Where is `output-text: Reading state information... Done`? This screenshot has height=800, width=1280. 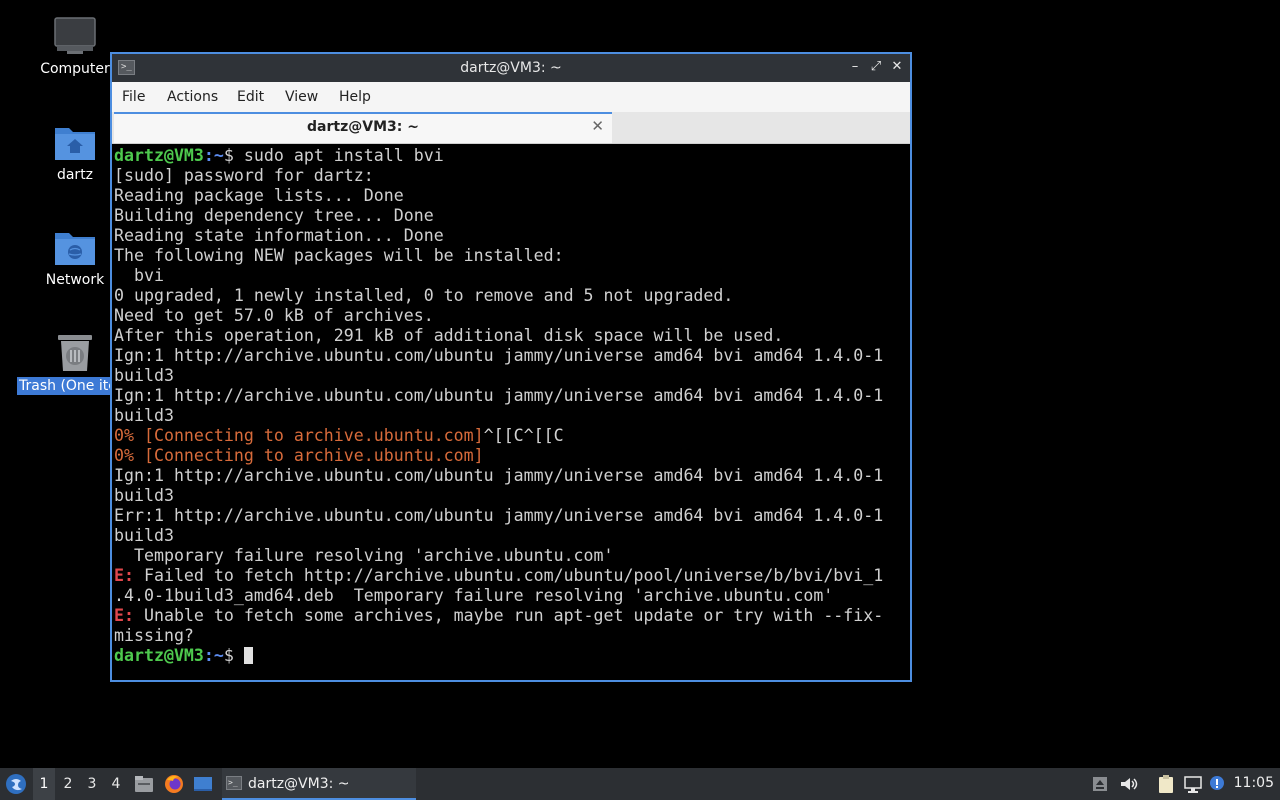
output-text: Reading state information... Done is located at coordinates (279, 235).